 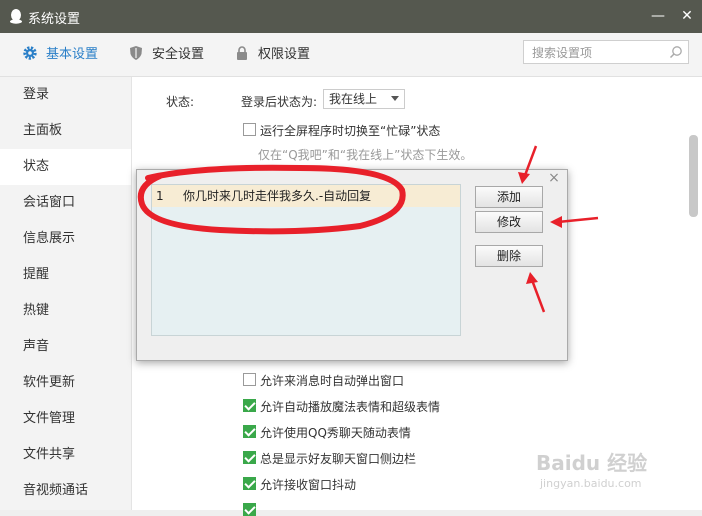 I want to click on sidebar-item-status: 状态, so click(x=65, y=167).